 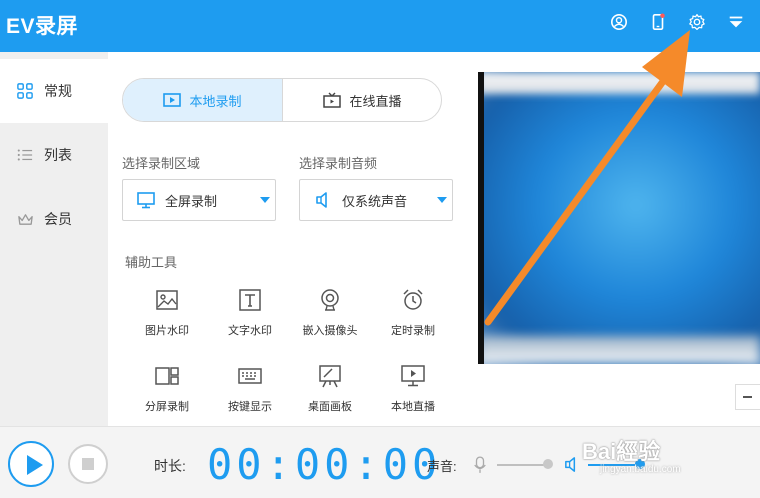 I want to click on text-icon, so click(x=250, y=300).